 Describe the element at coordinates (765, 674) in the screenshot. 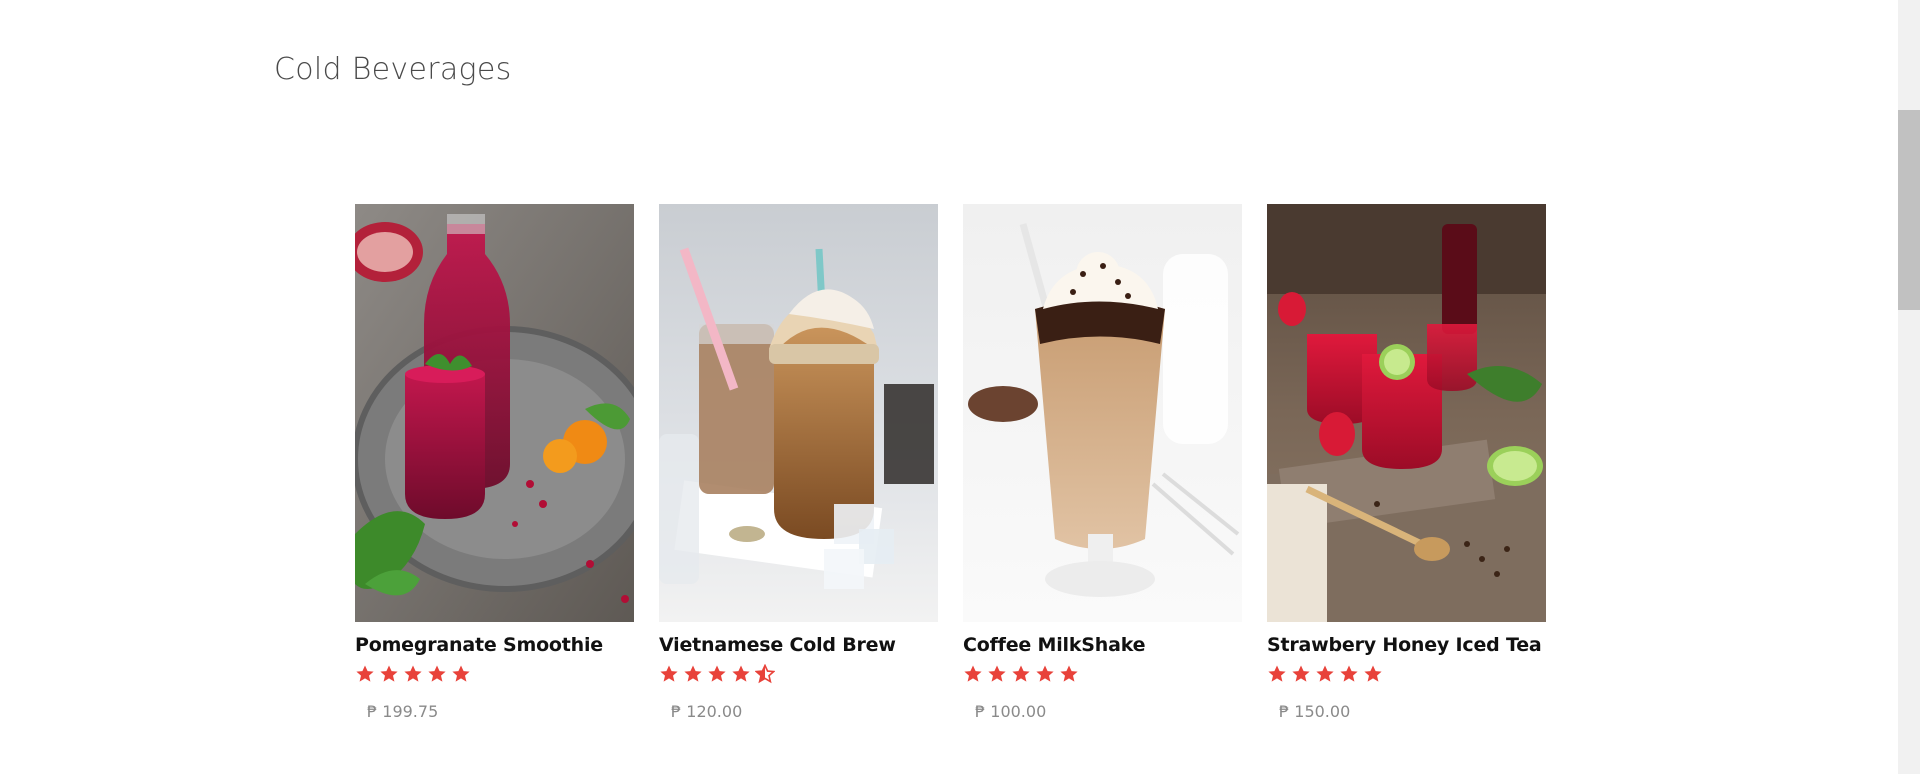

I see `star-half-icon` at that location.